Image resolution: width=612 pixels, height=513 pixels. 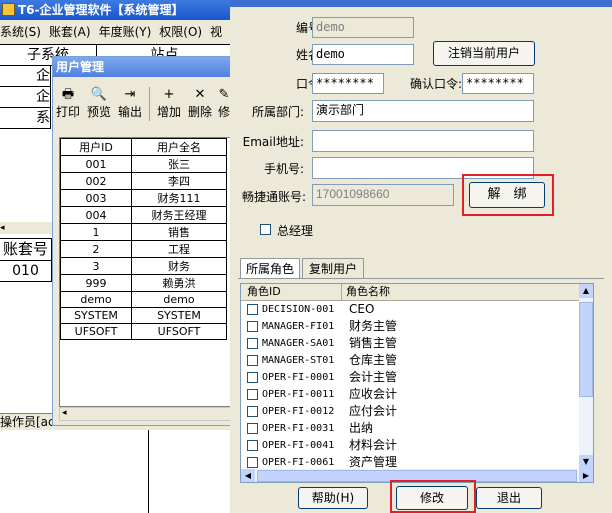 I want to click on table-row: demo demo, so click(x=143, y=299).